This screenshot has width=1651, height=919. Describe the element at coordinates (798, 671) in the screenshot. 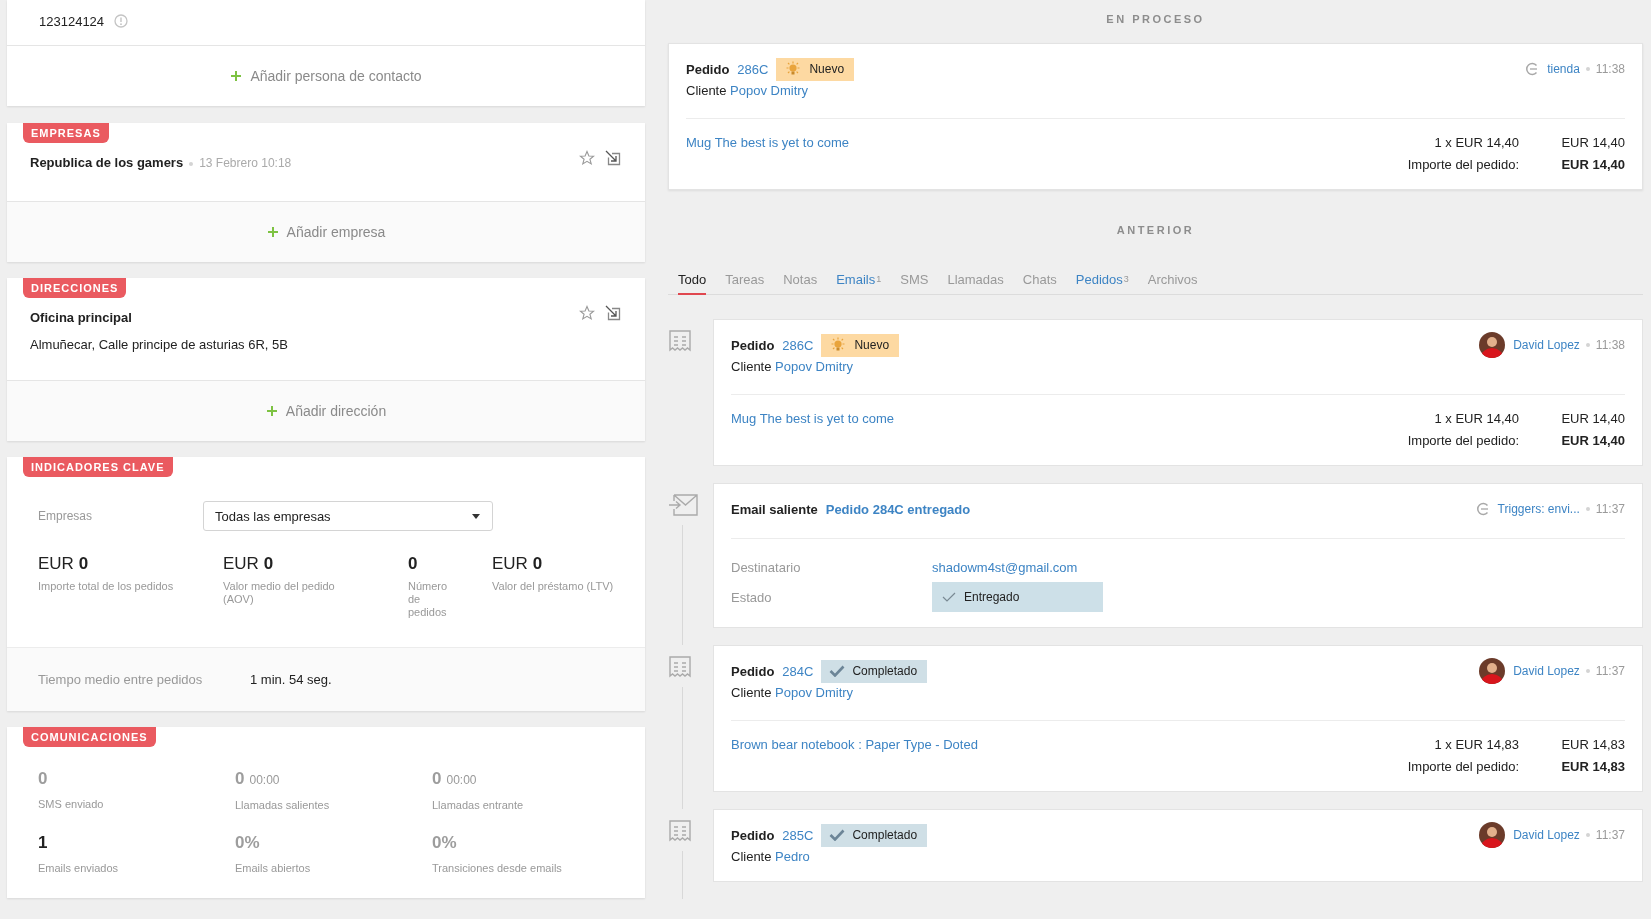

I see `order-link: 284C` at that location.